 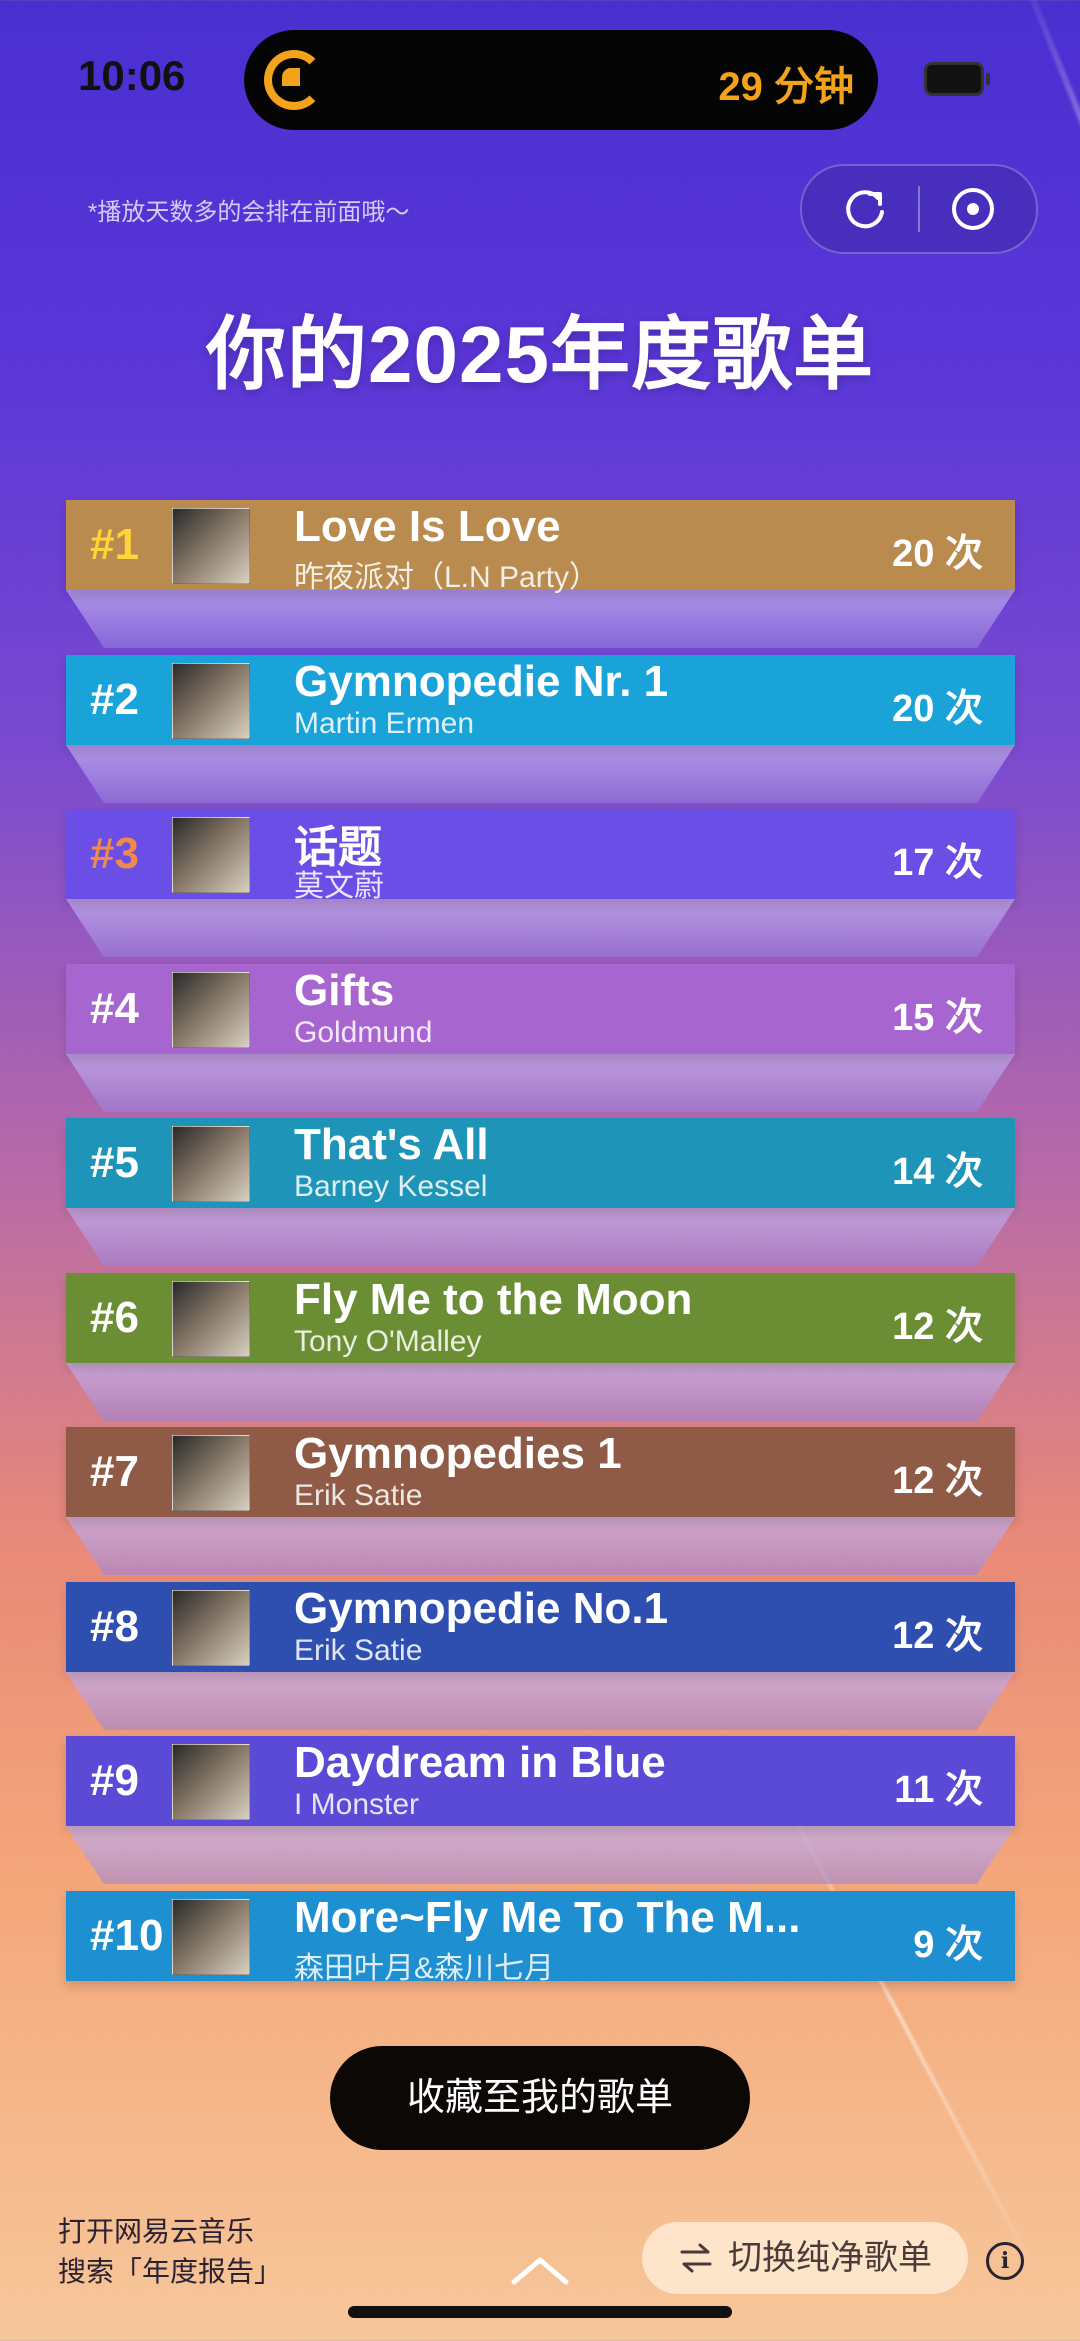 I want to click on switch-playlist-button: 切换纯净歌单, so click(x=805, y=2258).